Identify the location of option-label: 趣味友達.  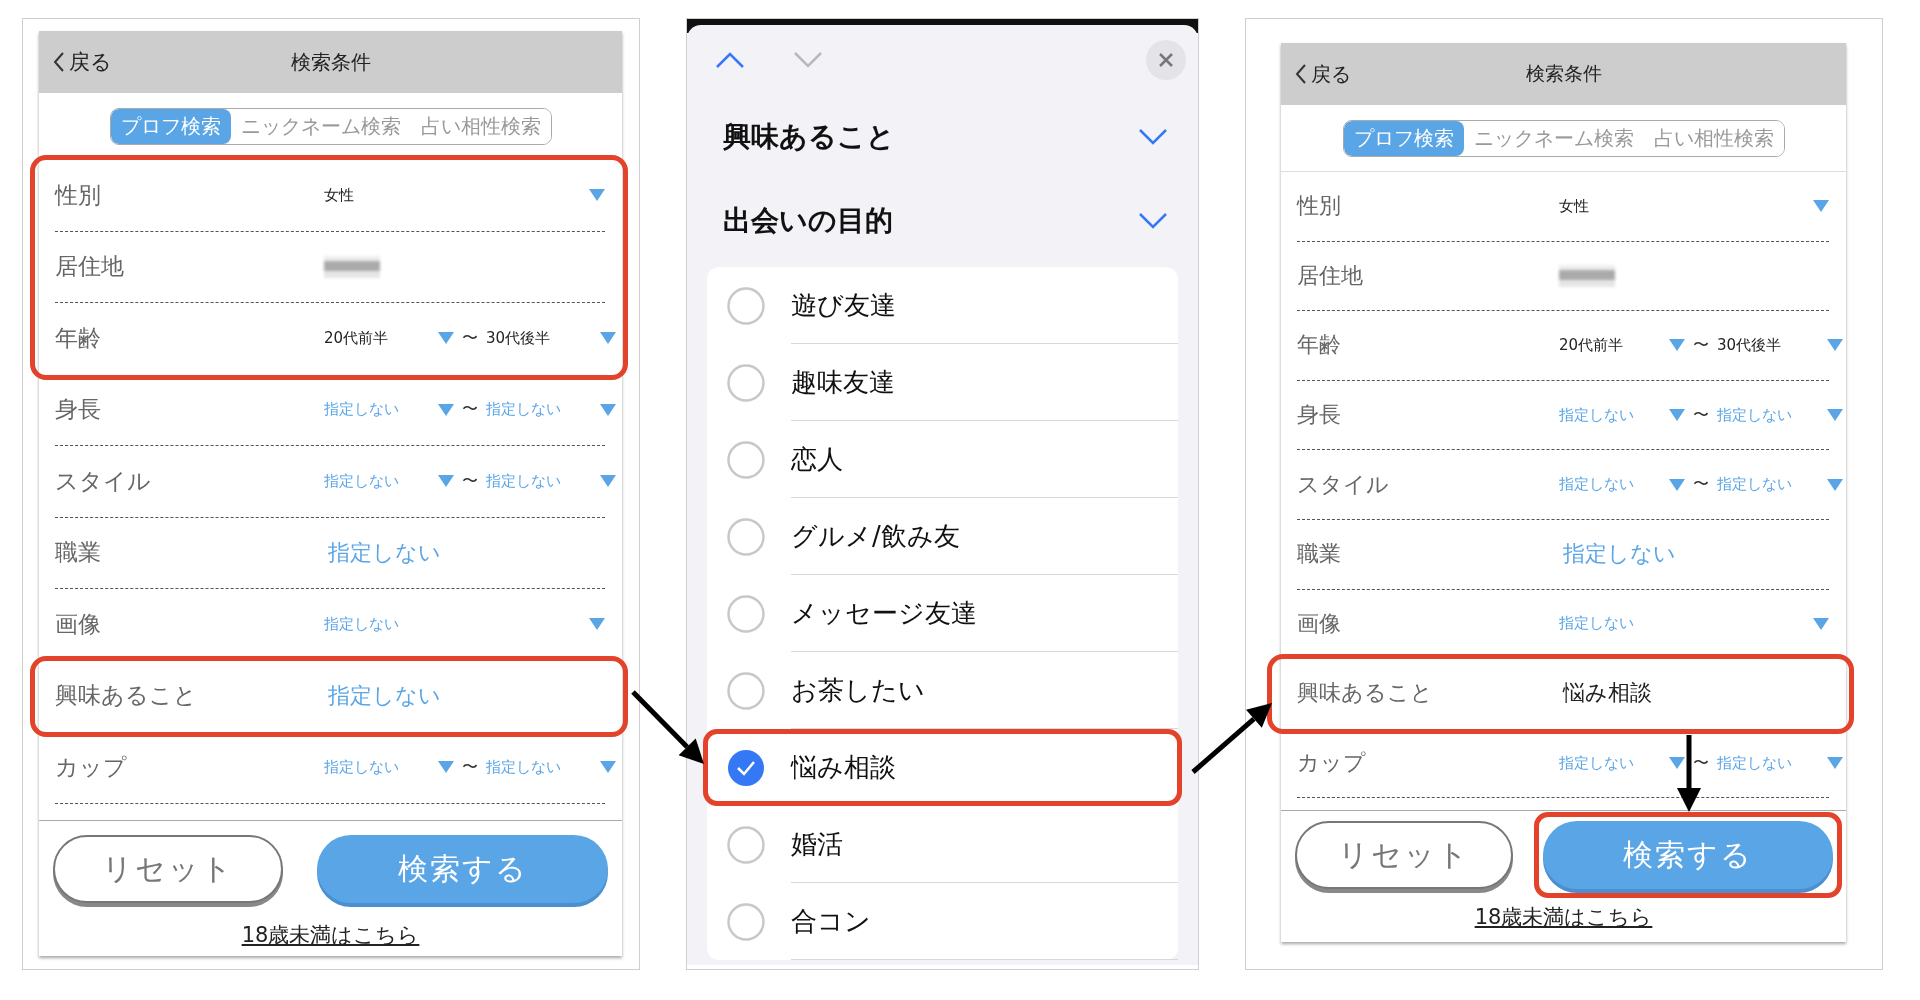
(843, 382).